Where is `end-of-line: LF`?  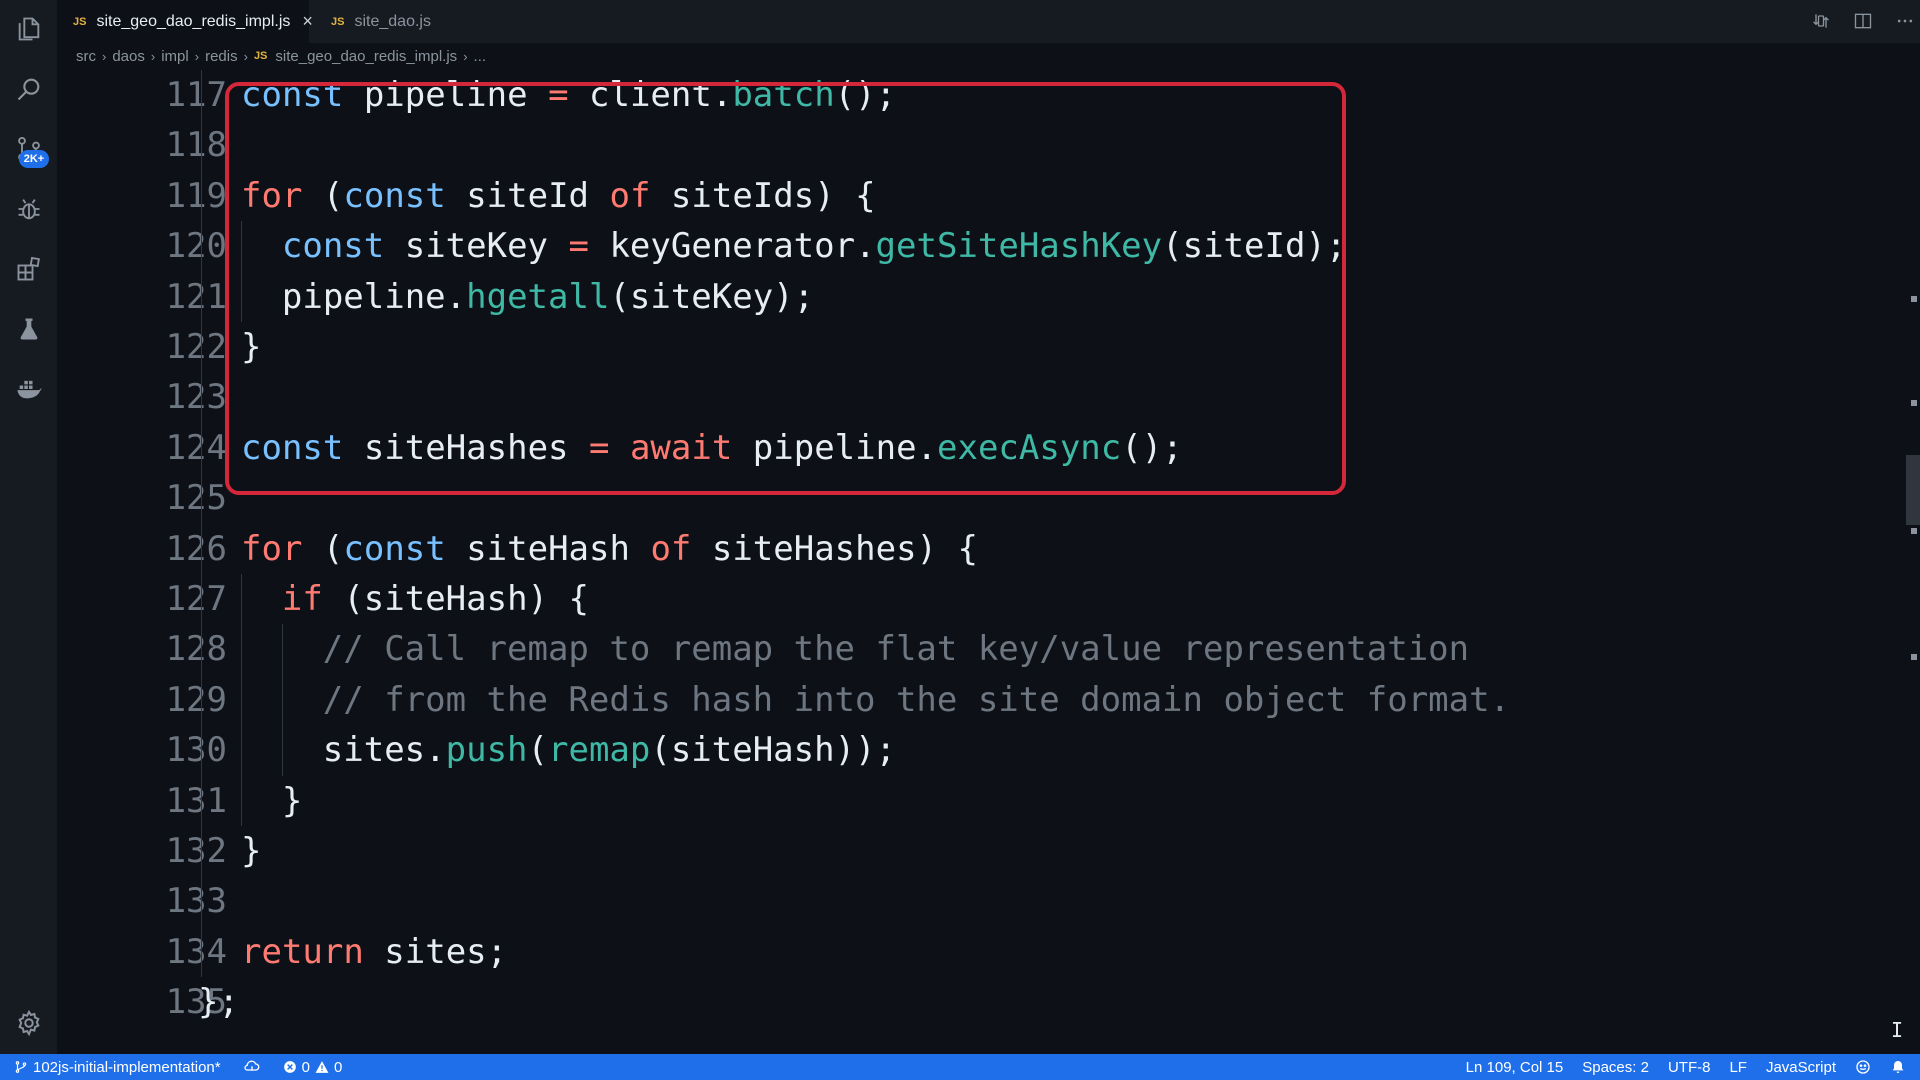 end-of-line: LF is located at coordinates (1738, 1067).